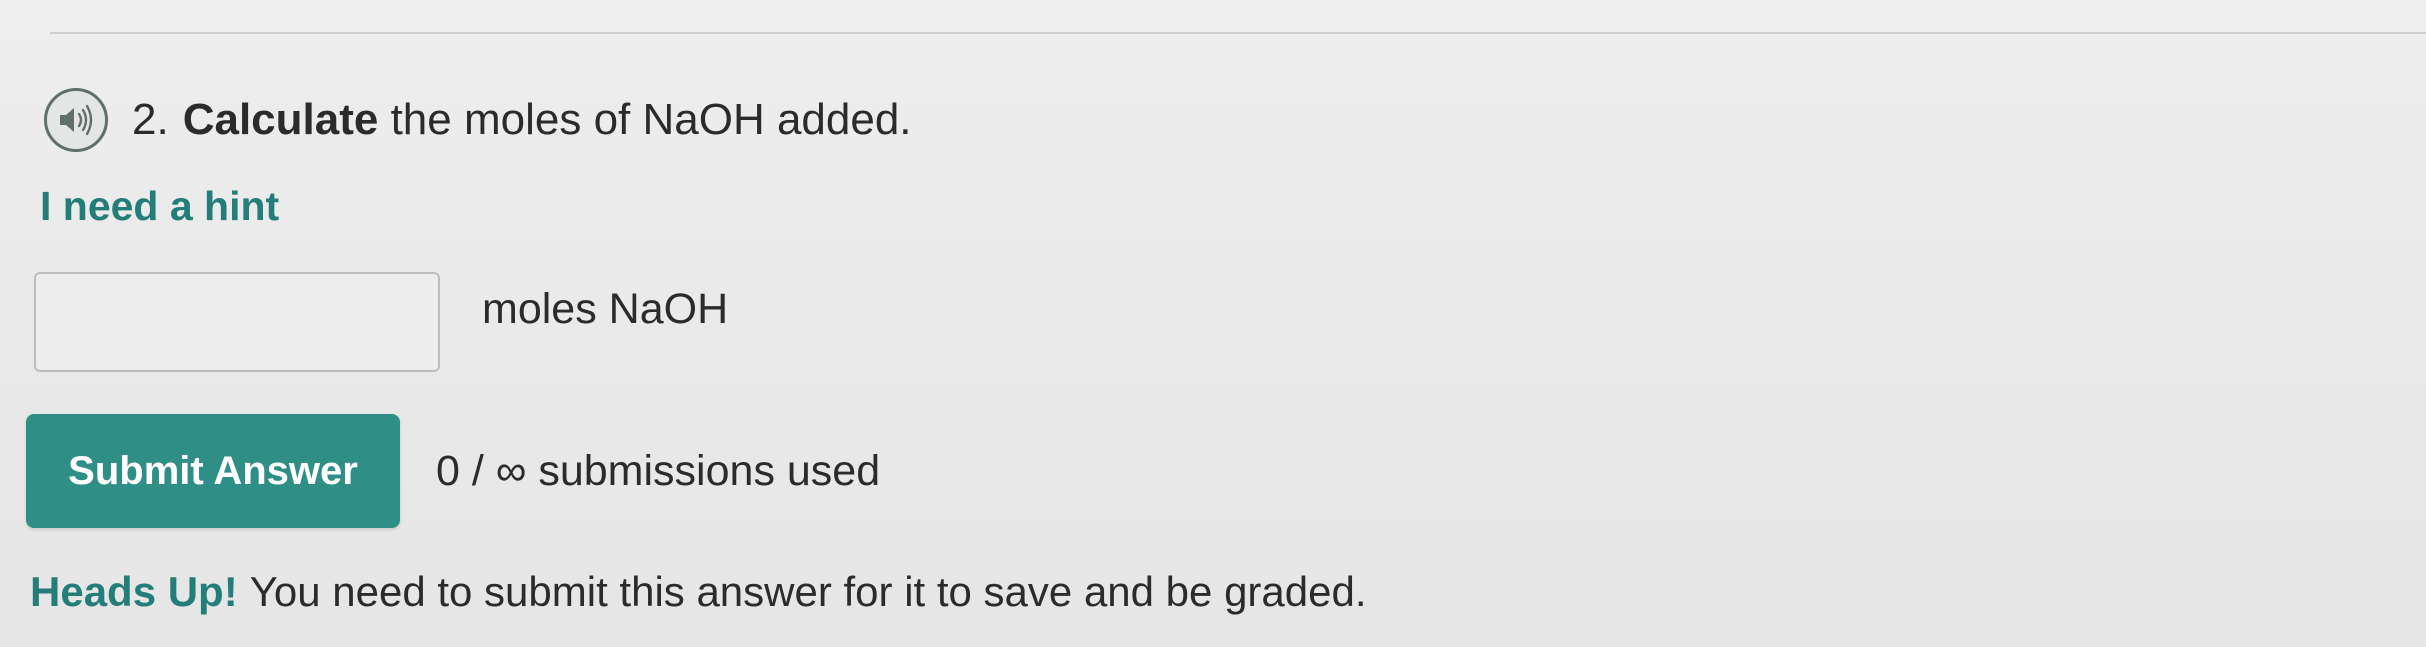  I want to click on speaker-icon, so click(76, 120).